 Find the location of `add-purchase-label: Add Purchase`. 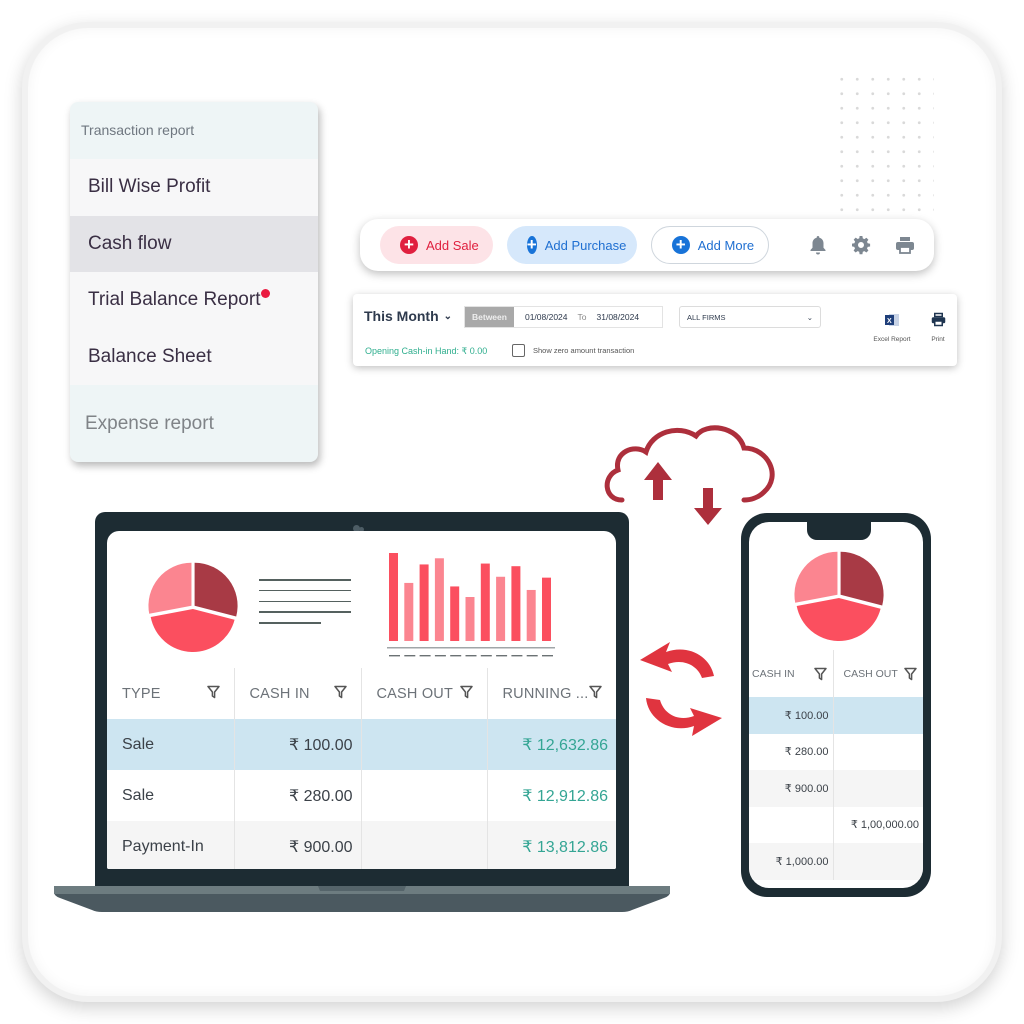

add-purchase-label: Add Purchase is located at coordinates (585, 245).